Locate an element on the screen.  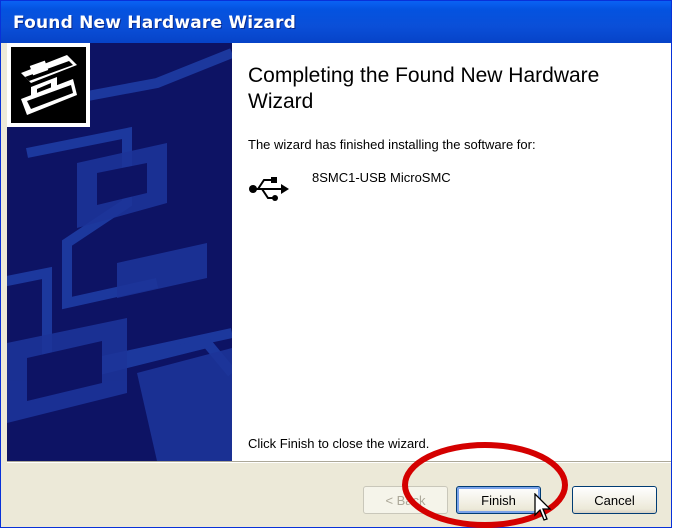
window-title: Found New Hardware Wizard is located at coordinates (155, 23).